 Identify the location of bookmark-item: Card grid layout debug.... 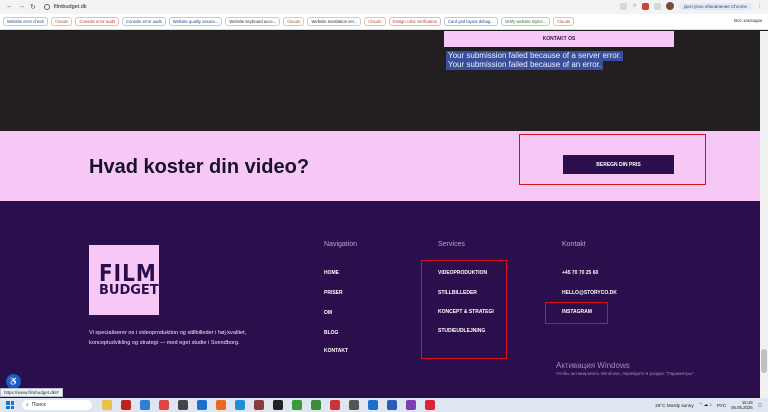
(471, 21).